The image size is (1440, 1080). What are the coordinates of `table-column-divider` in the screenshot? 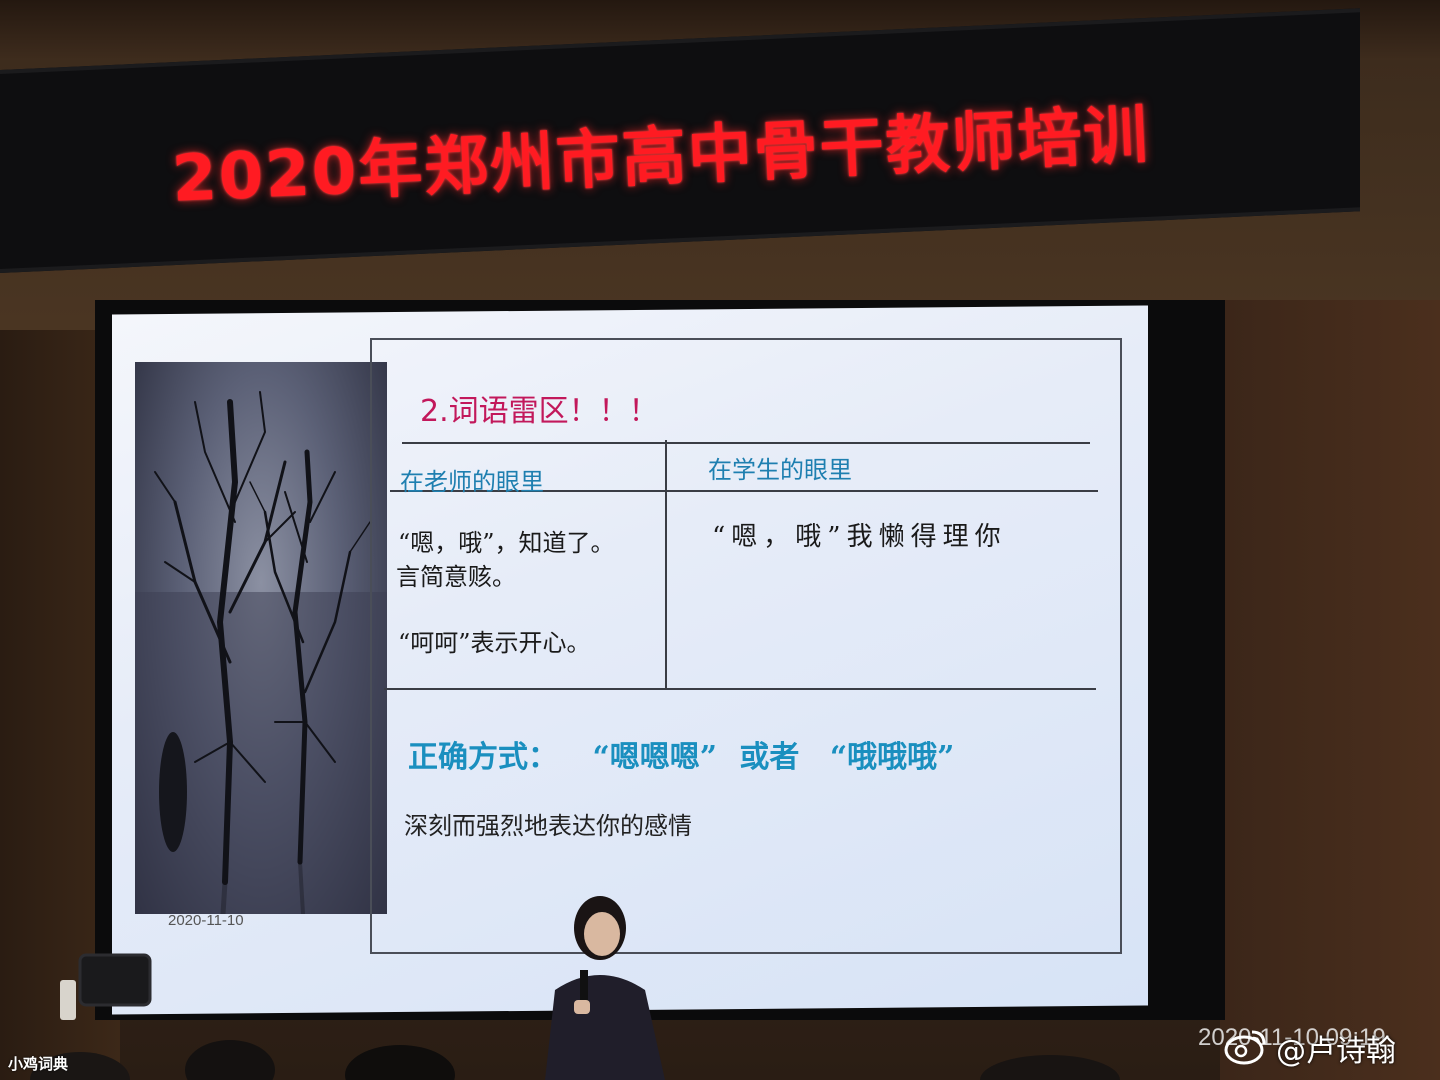 It's located at (666, 564).